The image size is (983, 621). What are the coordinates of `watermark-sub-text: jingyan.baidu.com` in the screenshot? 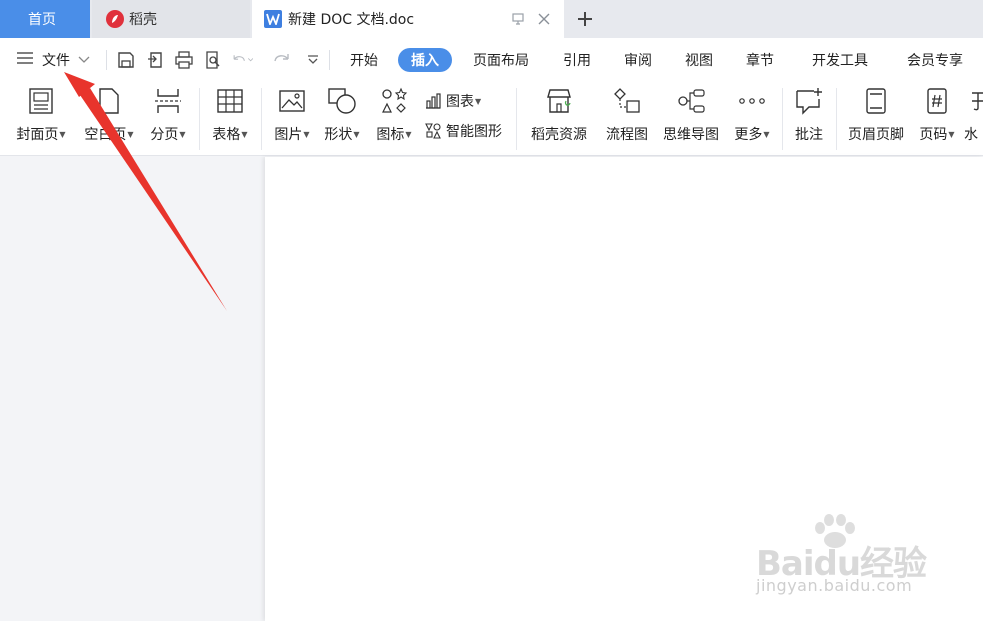 It's located at (834, 585).